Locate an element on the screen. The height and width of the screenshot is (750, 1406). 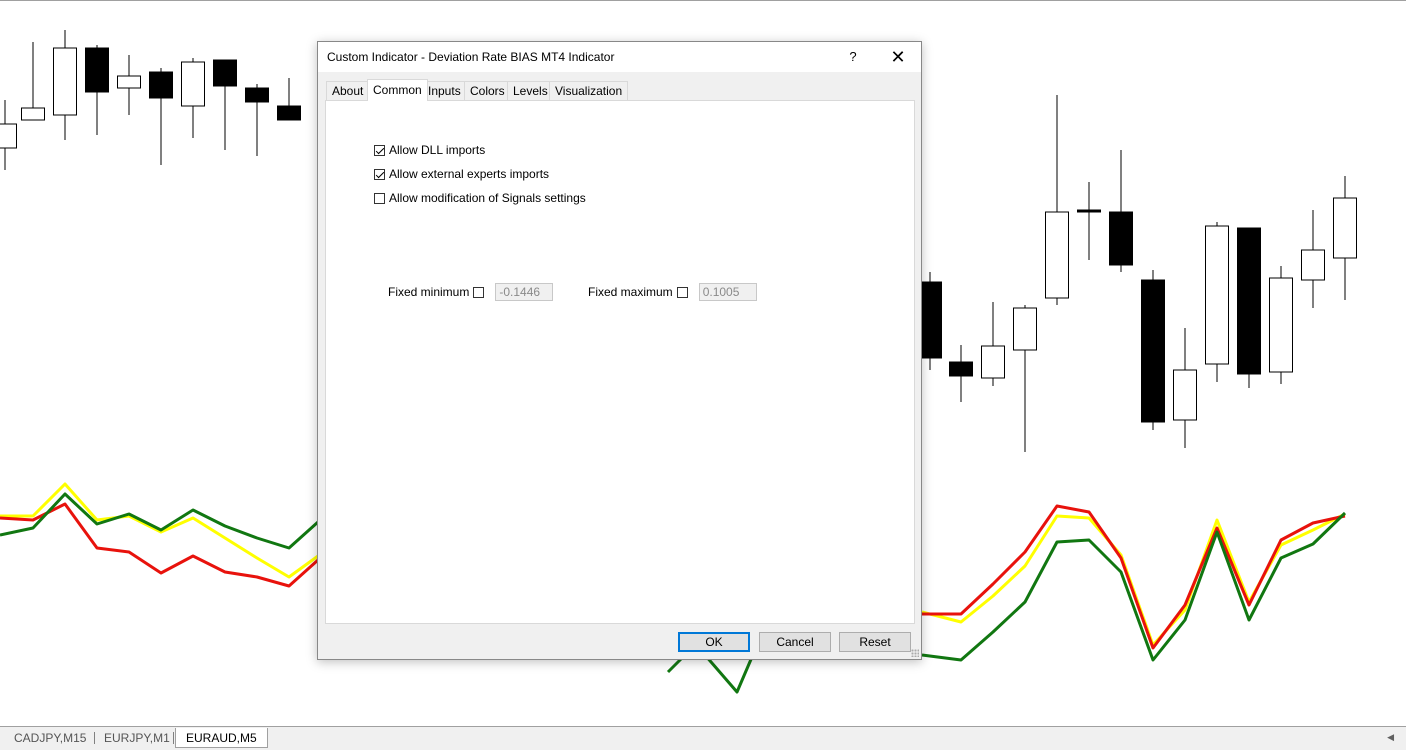
cancel-button: Cancel is located at coordinates (795, 642).